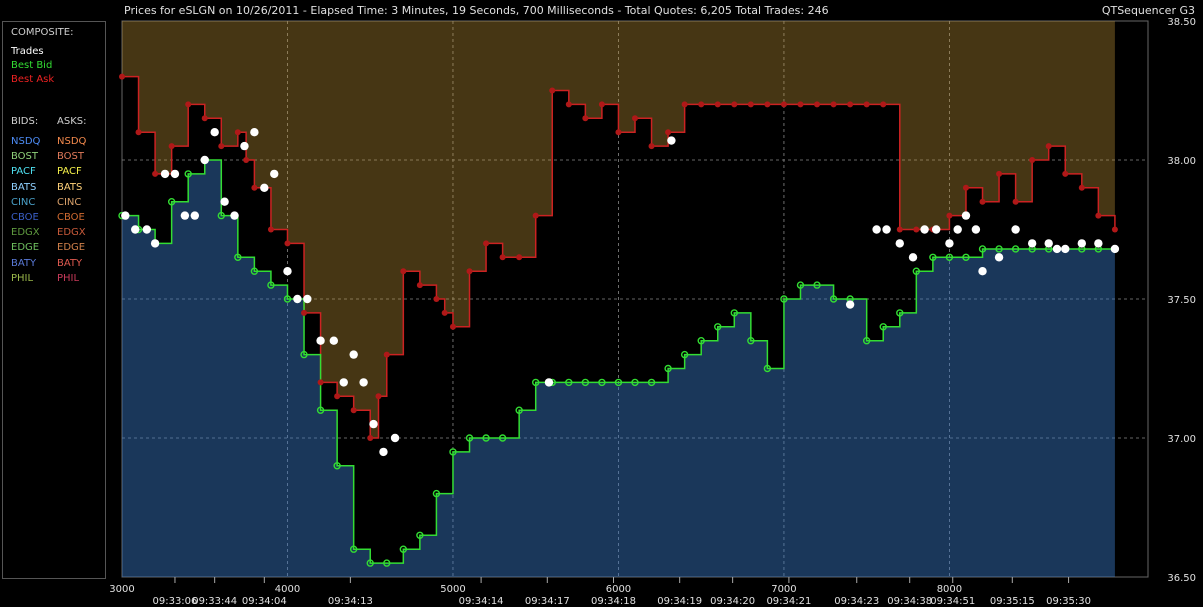 The image size is (1203, 607). What do you see at coordinates (452, 589) in the screenshot?
I see `x-tick-label: 5000` at bounding box center [452, 589].